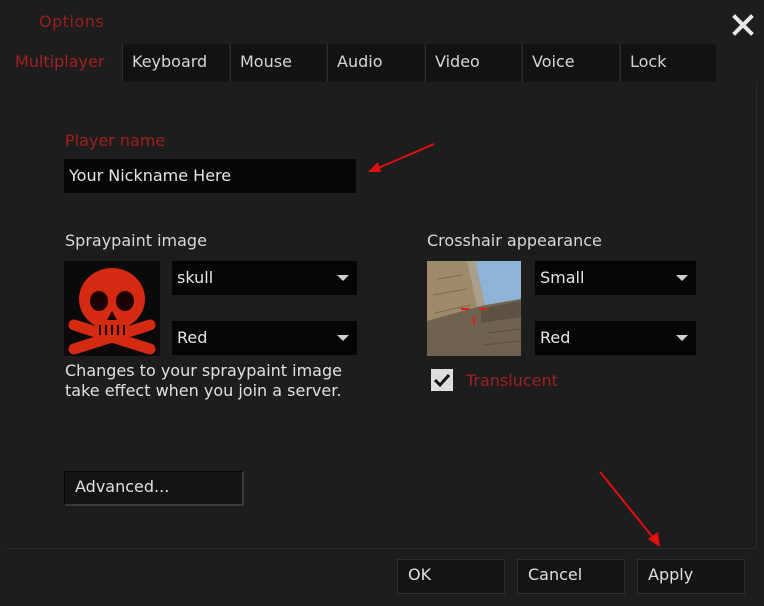 The height and width of the screenshot is (606, 764). What do you see at coordinates (170, 61) in the screenshot?
I see `tab-label: Keyboard` at bounding box center [170, 61].